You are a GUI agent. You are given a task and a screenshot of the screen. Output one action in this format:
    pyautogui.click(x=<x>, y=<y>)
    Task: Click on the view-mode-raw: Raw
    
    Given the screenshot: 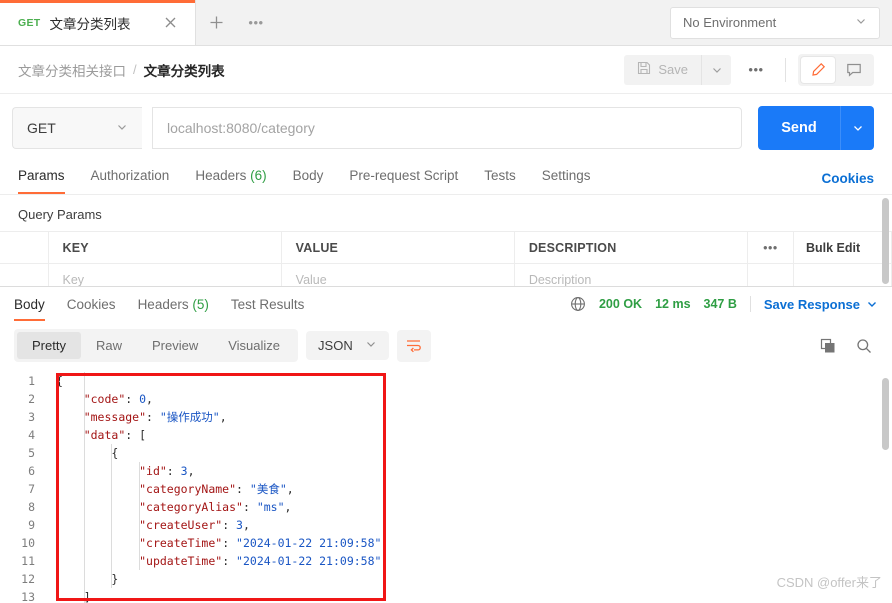 What is the action you would take?
    pyautogui.click(x=109, y=345)
    